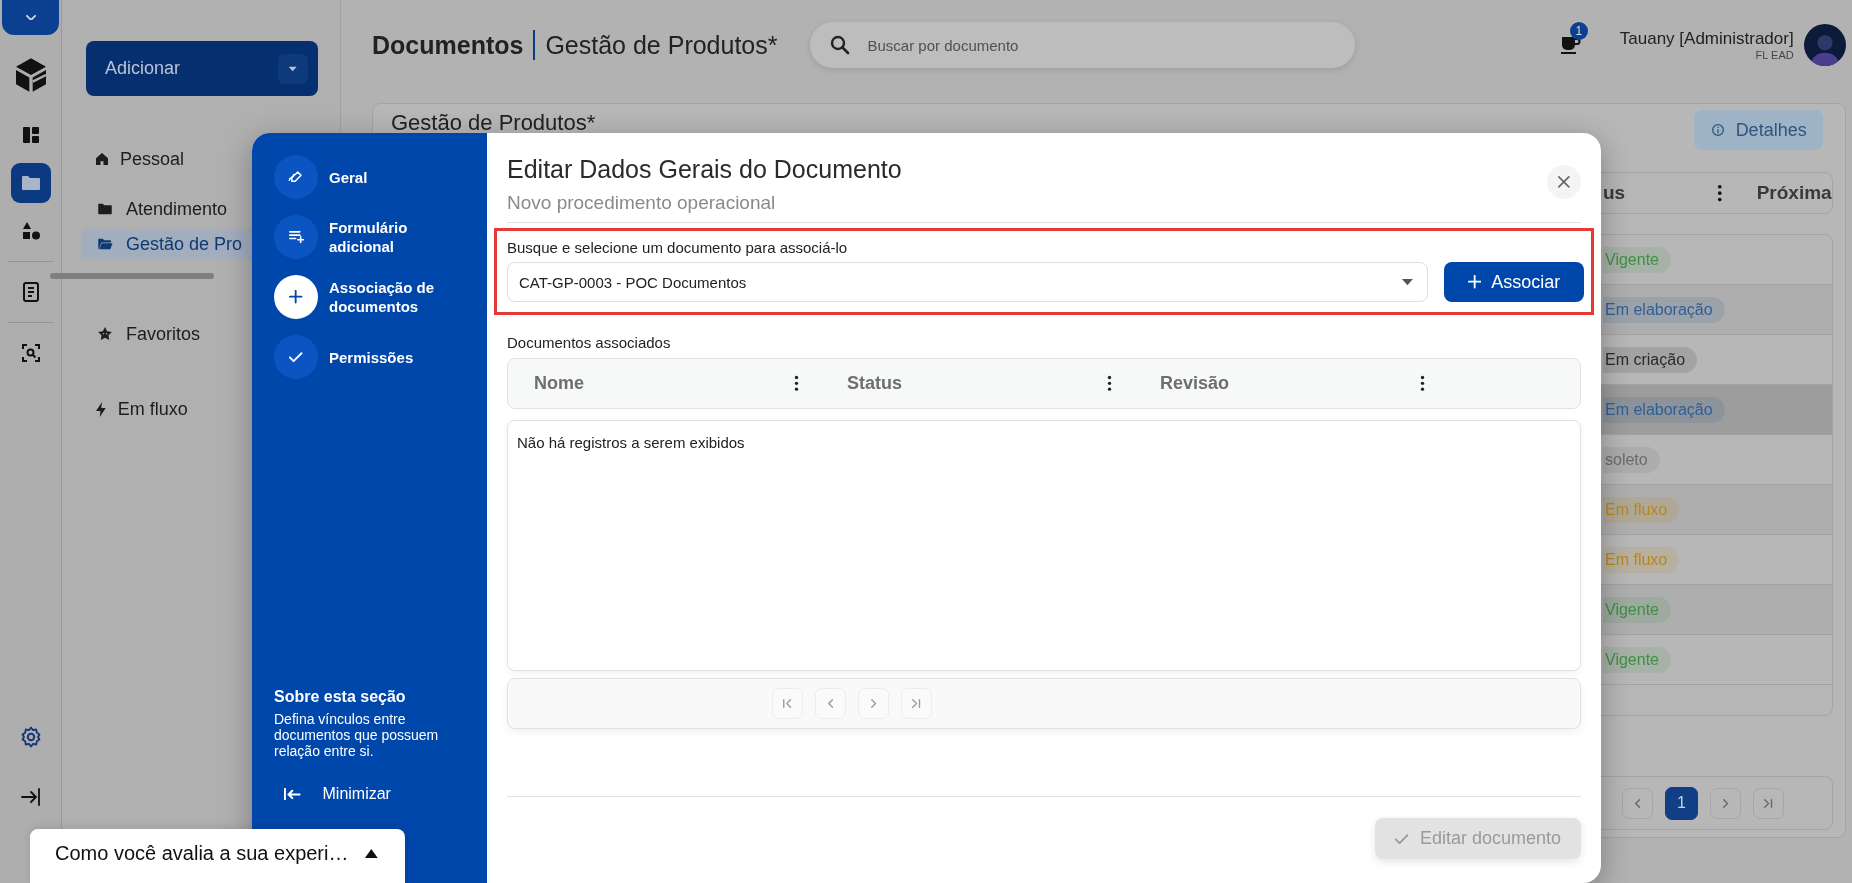 This screenshot has height=883, width=1852. What do you see at coordinates (102, 159) in the screenshot?
I see `home-icon` at bounding box center [102, 159].